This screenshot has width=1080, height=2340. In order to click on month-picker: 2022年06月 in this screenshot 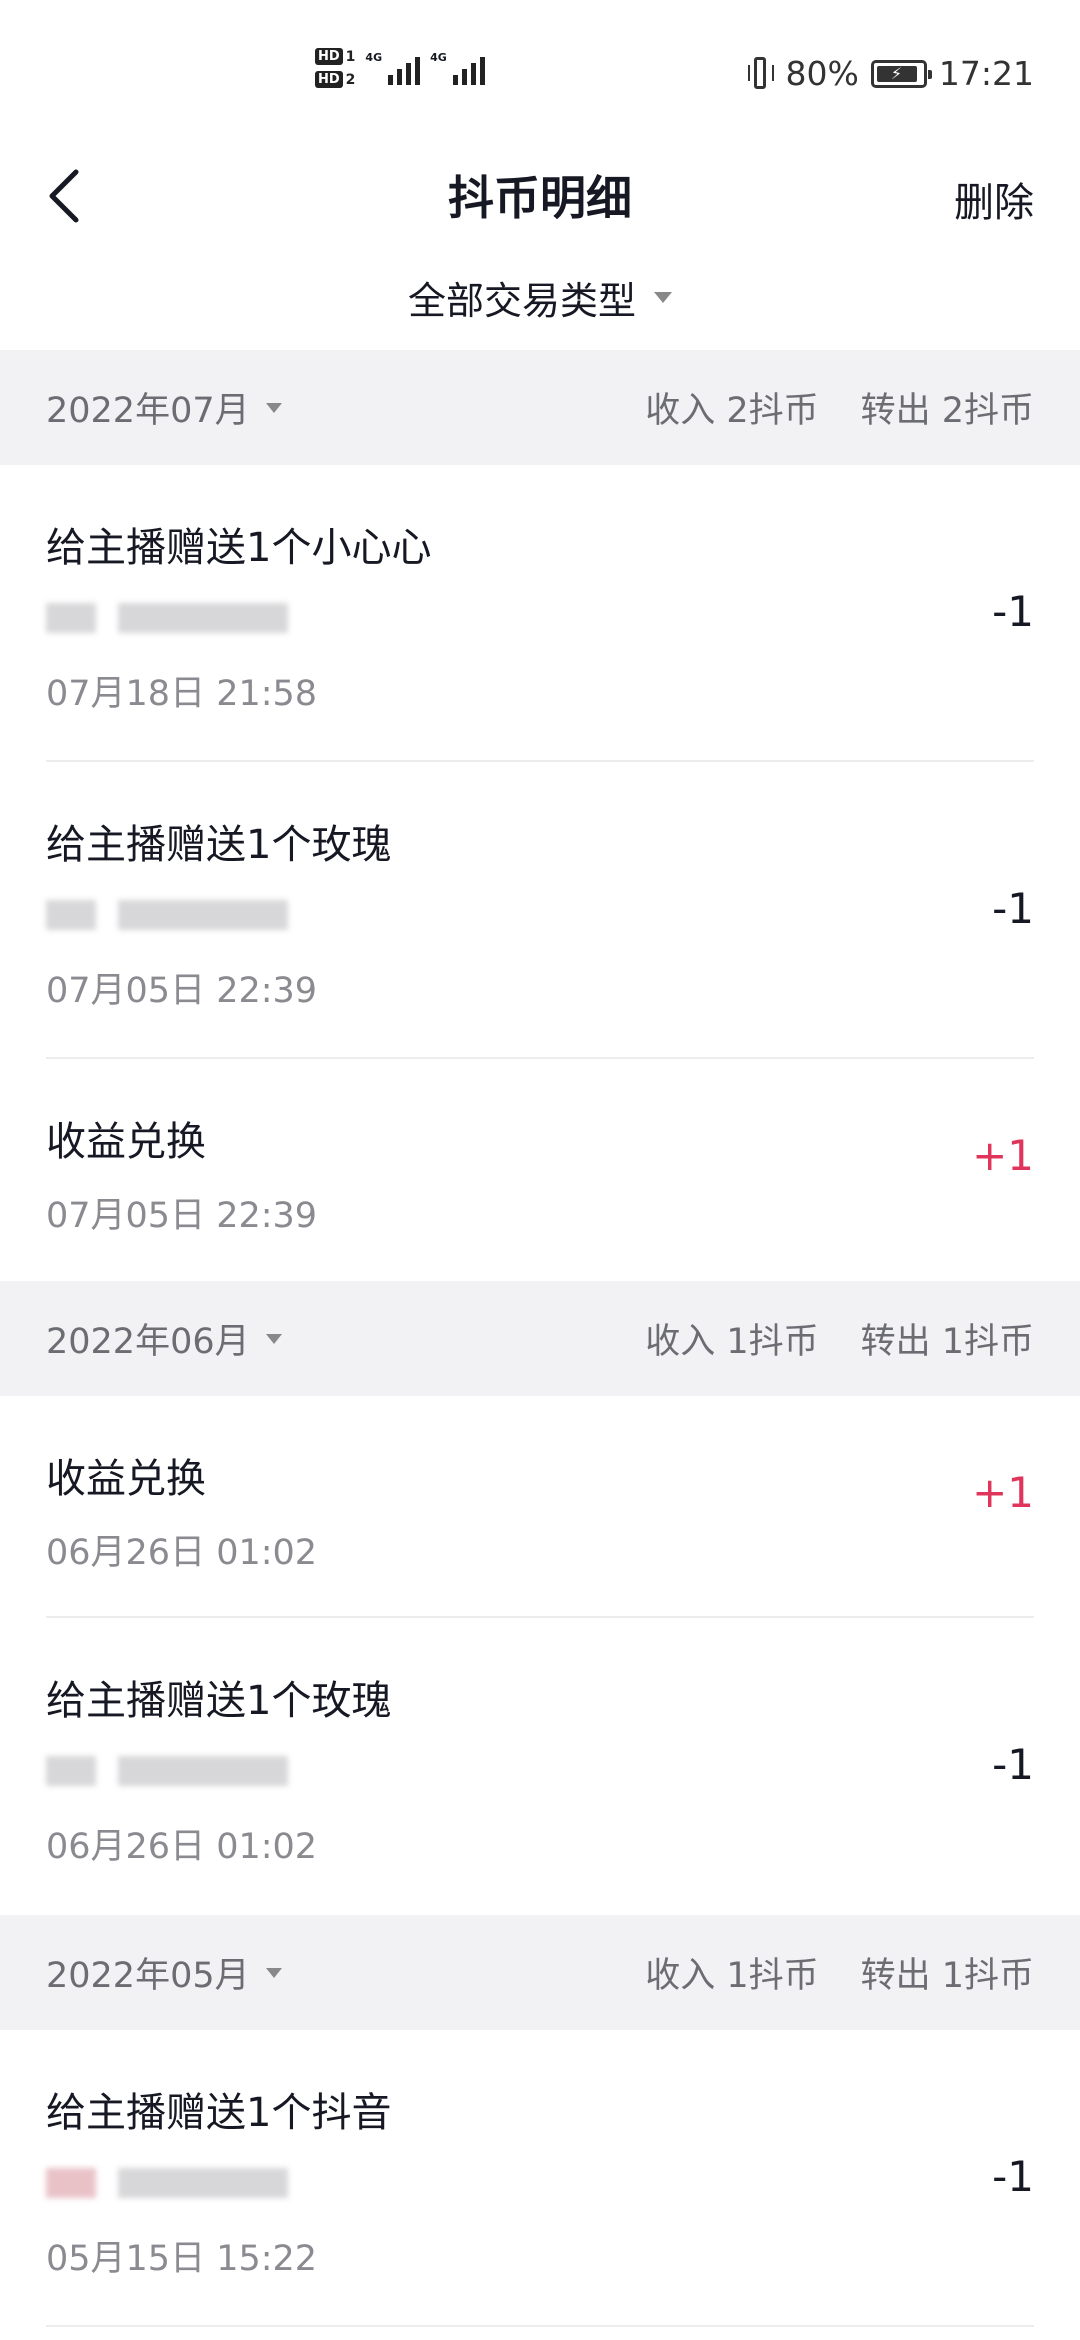, I will do `click(164, 1338)`.